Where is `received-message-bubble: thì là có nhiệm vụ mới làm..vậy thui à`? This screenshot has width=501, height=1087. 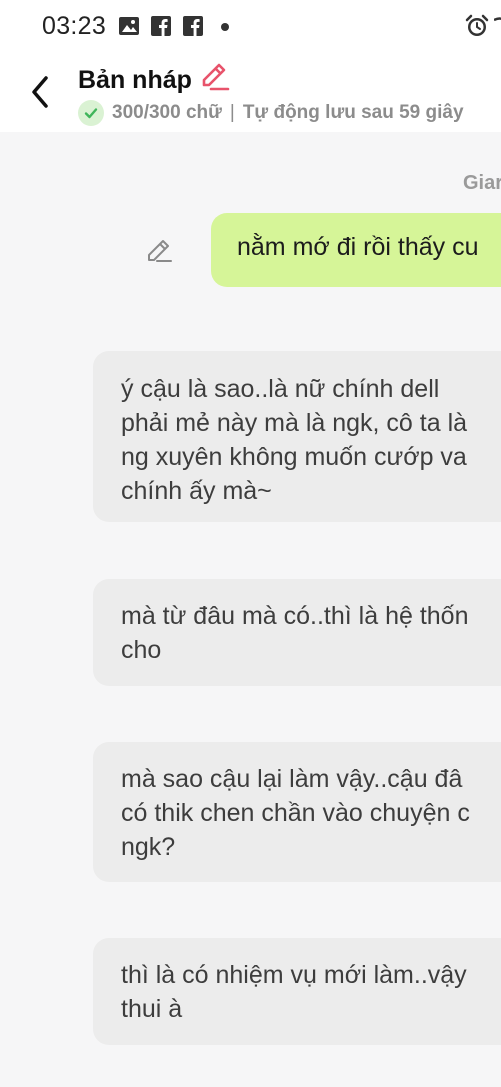 received-message-bubble: thì là có nhiệm vụ mới làm..vậy thui à is located at coordinates (297, 991).